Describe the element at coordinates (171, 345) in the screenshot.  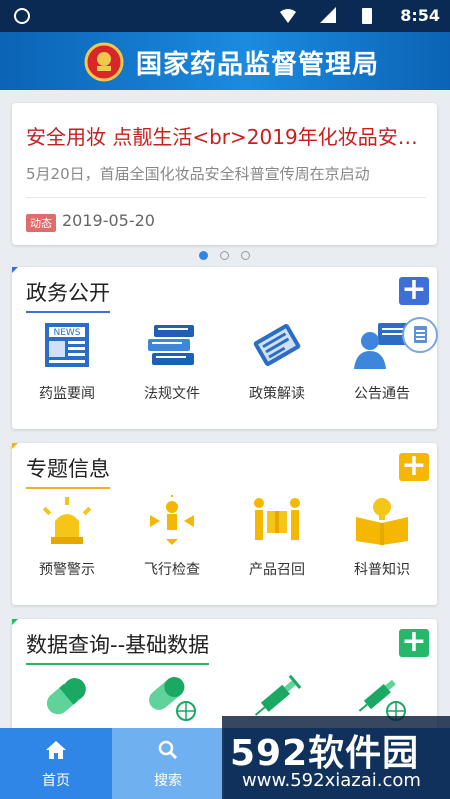
I see `books-icon` at that location.